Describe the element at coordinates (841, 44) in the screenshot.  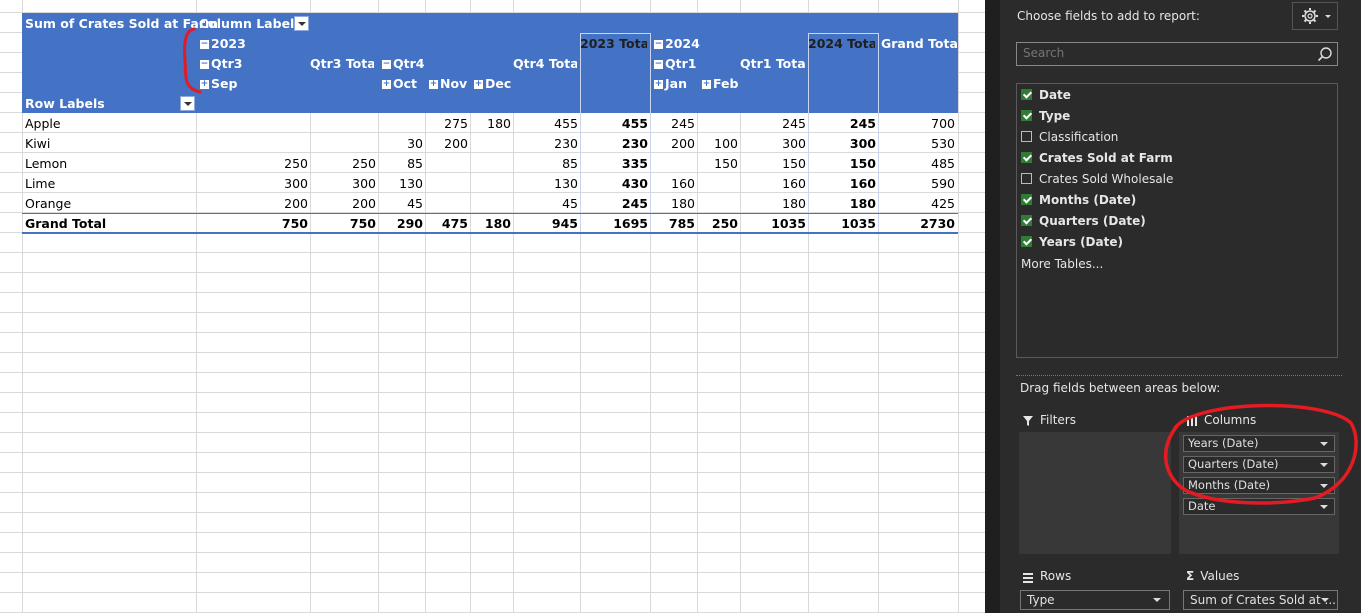
I see `year-2024-total-header: 2024 Total` at that location.